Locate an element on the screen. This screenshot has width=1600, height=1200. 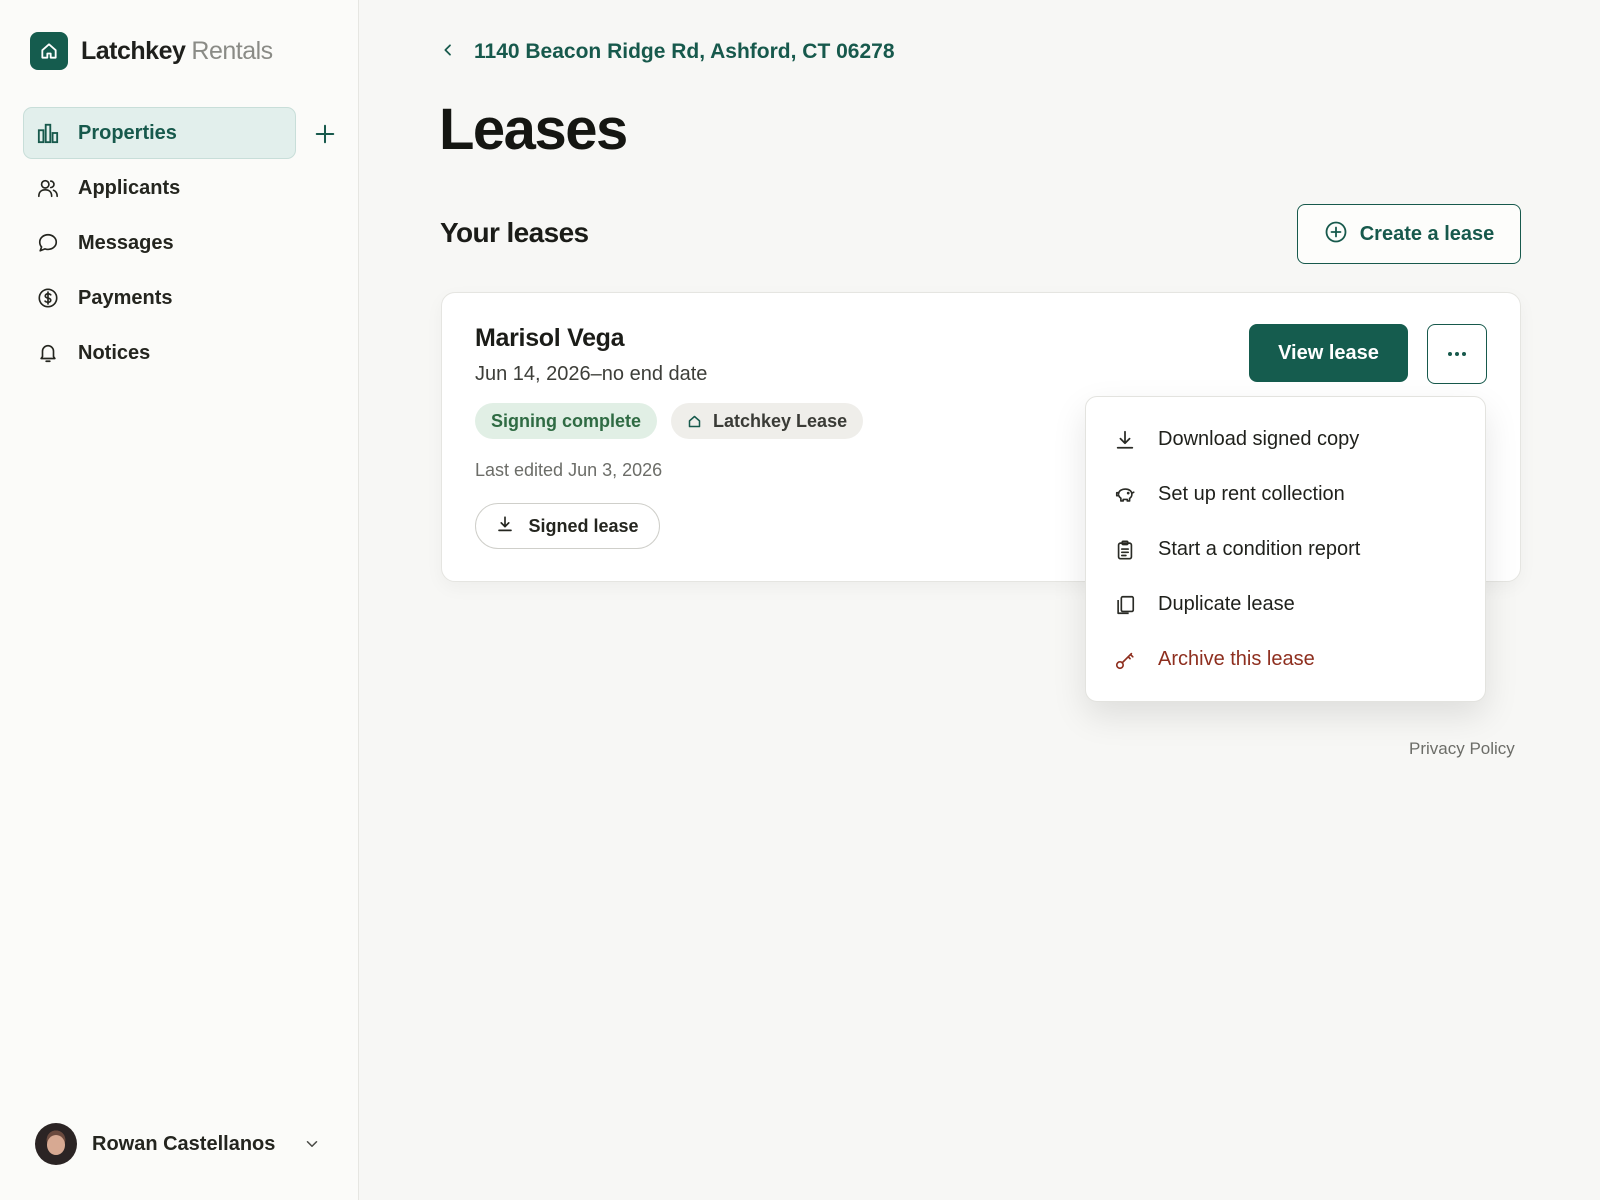
menu-item-download-signed-copy: Download signed copy is located at coordinates (1285, 439).